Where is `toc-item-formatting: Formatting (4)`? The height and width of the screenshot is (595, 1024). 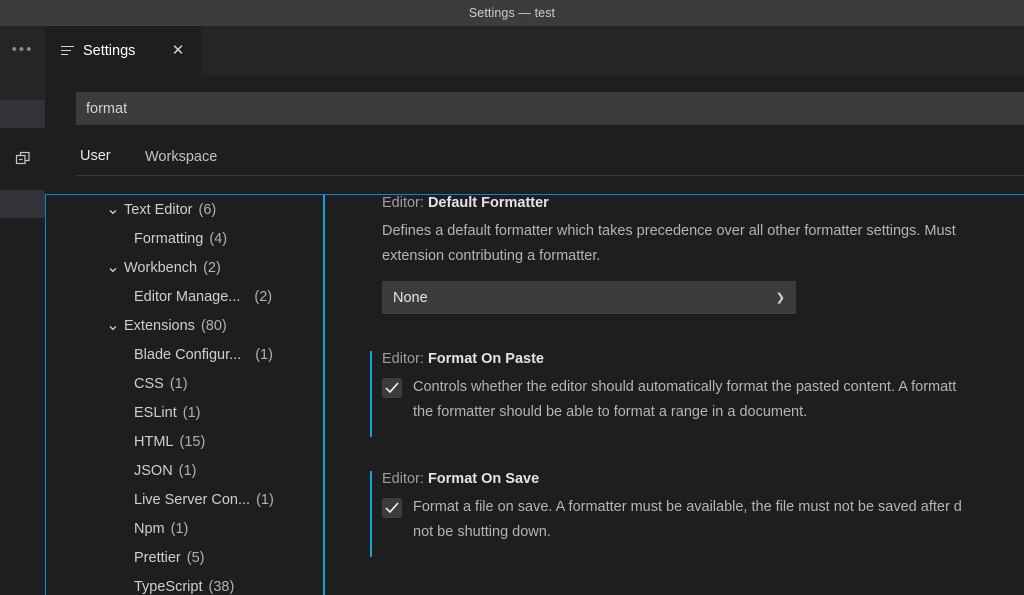
toc-item-formatting: Formatting (4) is located at coordinates (184, 238).